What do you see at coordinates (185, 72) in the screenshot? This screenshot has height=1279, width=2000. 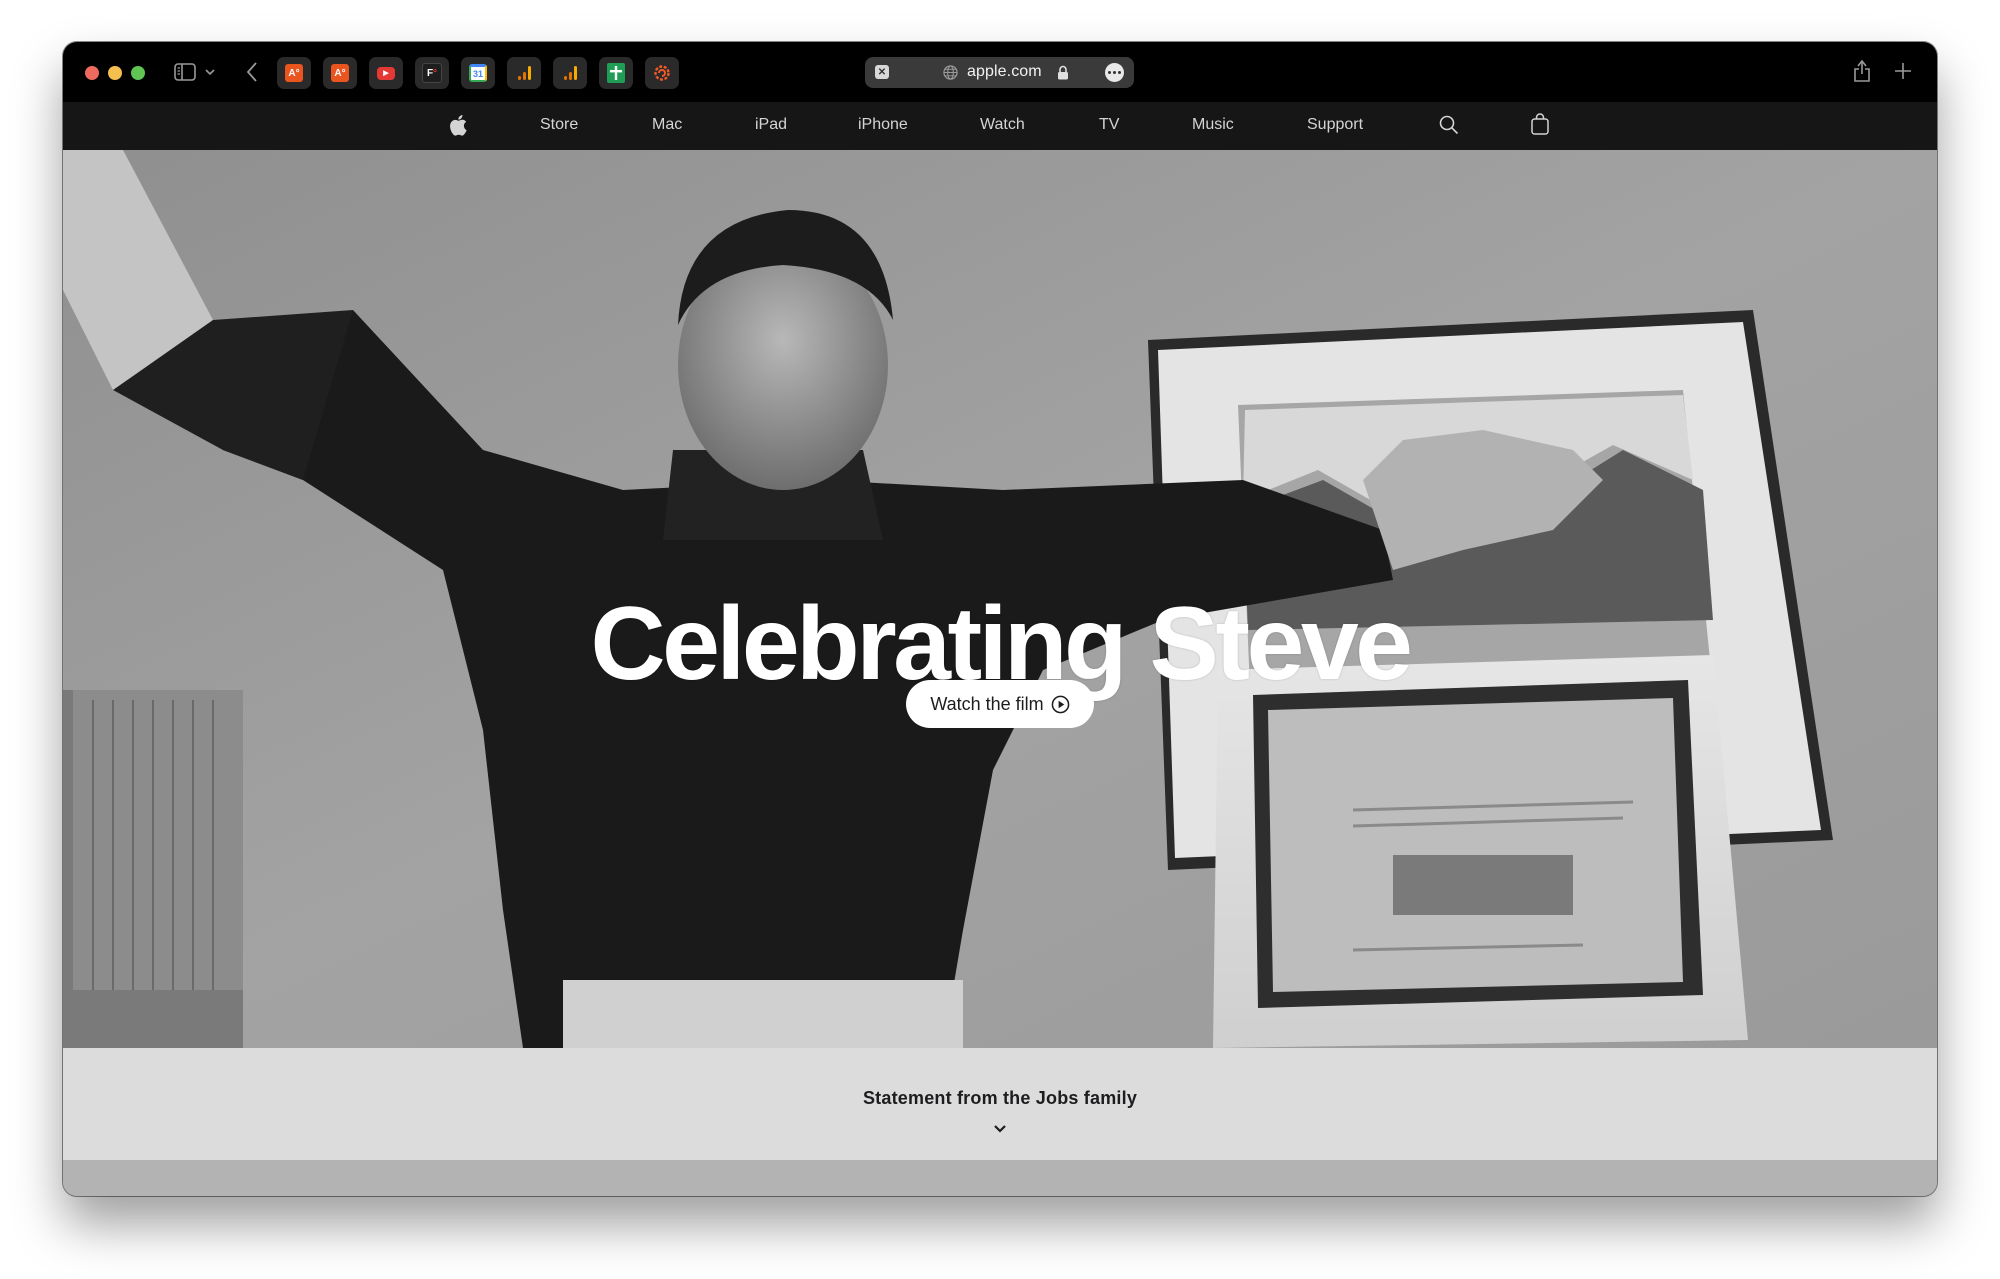 I see `sidebar-icon` at bounding box center [185, 72].